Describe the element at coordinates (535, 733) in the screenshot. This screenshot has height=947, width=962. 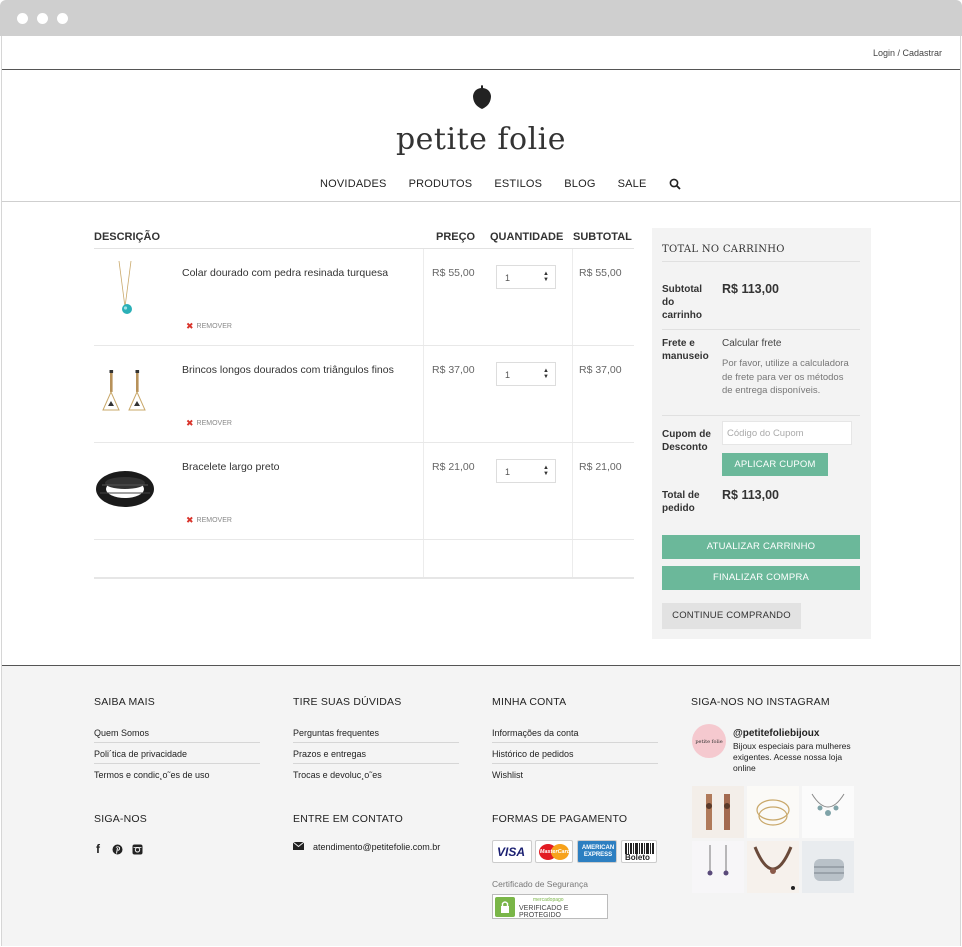
I see `footer-link: Informações da conta` at that location.